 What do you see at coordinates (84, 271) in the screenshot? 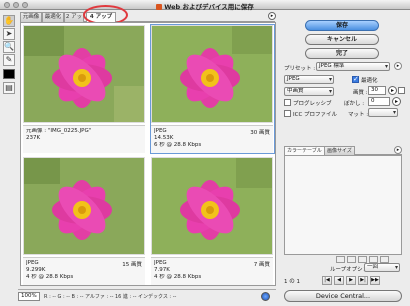
I see `preview-info: JPEG 9.299K 4 秒 @ 28.8 Kbps 15 画質` at bounding box center [84, 271].